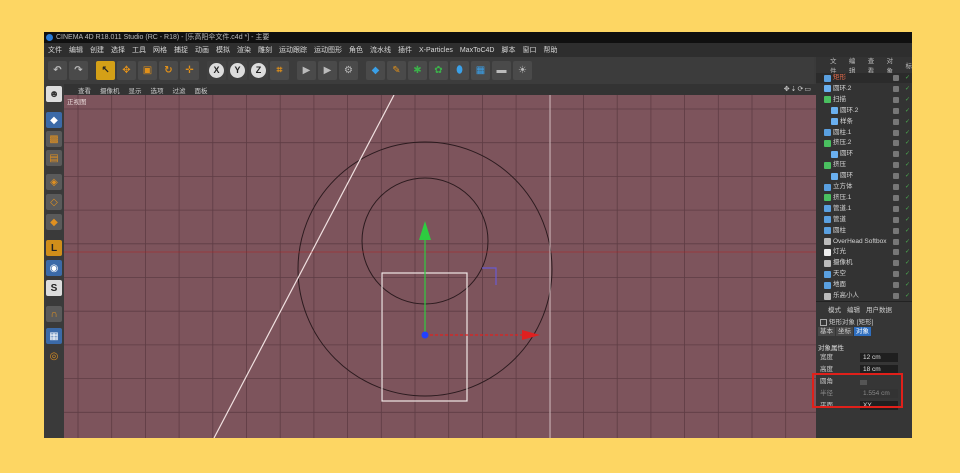 The width and height of the screenshot is (960, 473). I want to click on menu-item-13: 角色, so click(356, 50).